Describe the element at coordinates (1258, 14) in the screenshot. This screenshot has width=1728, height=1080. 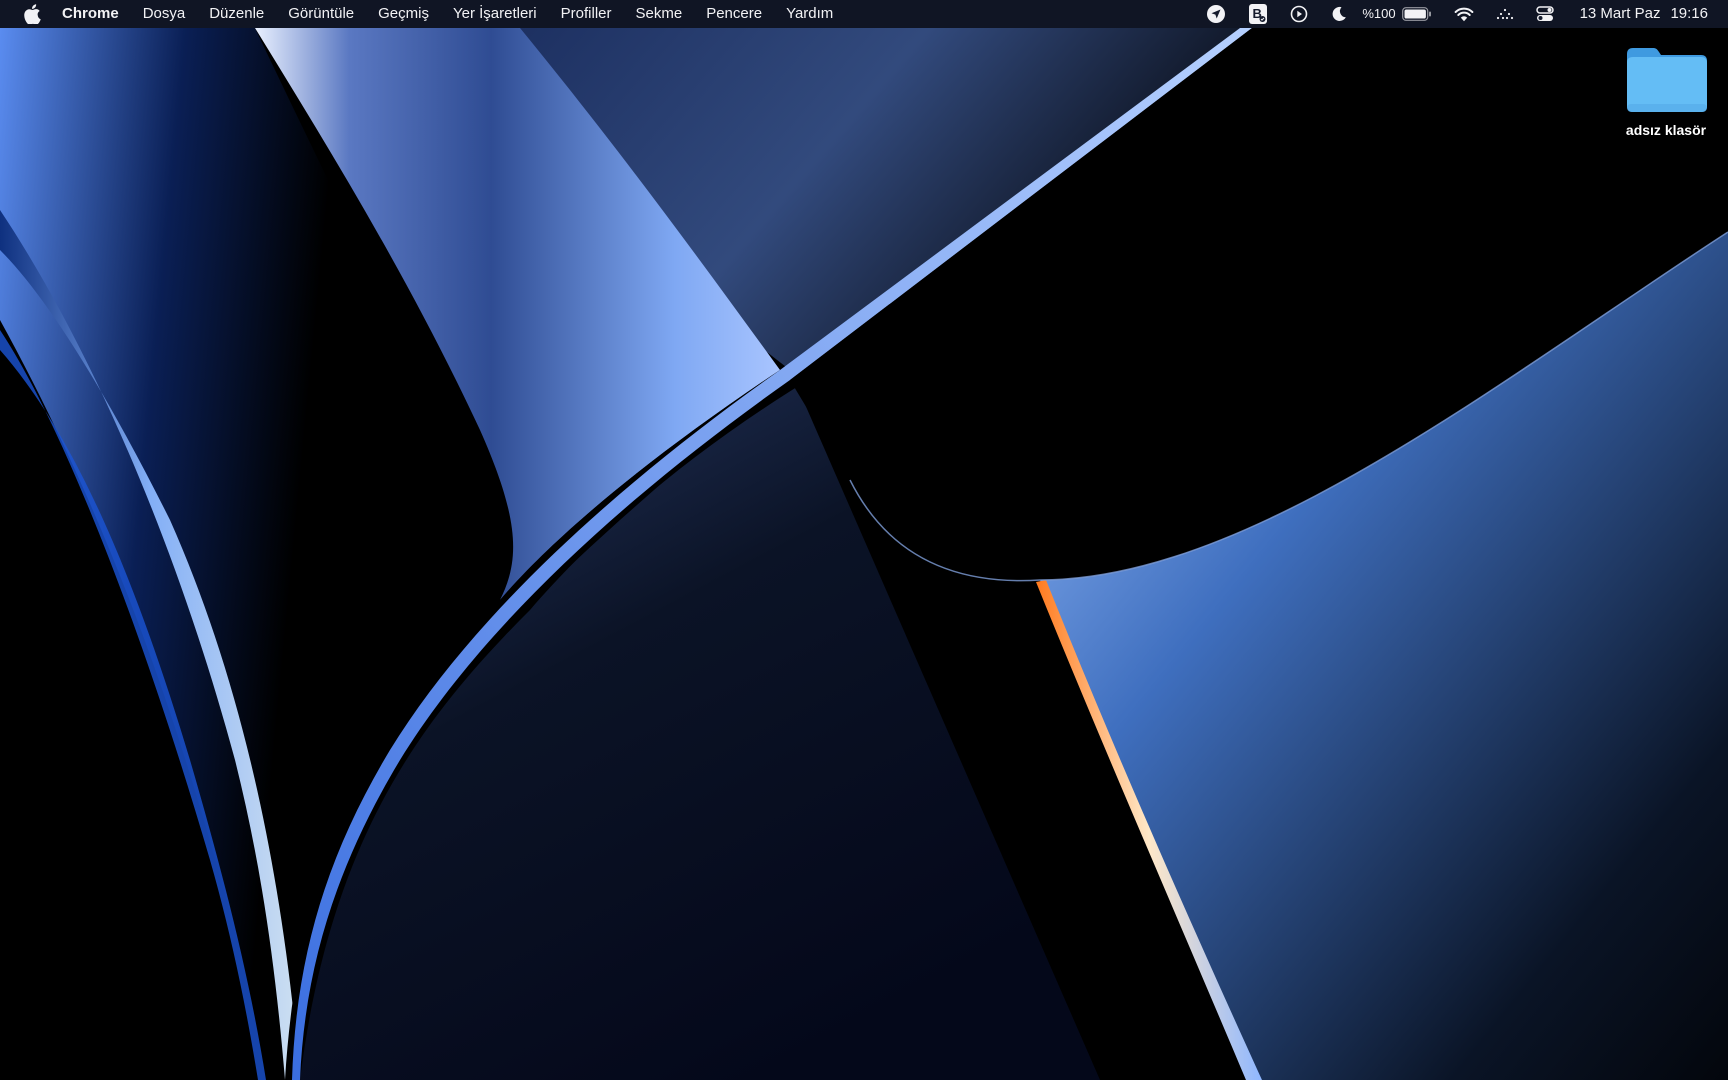
I see `bitwarden-icon: B` at that location.